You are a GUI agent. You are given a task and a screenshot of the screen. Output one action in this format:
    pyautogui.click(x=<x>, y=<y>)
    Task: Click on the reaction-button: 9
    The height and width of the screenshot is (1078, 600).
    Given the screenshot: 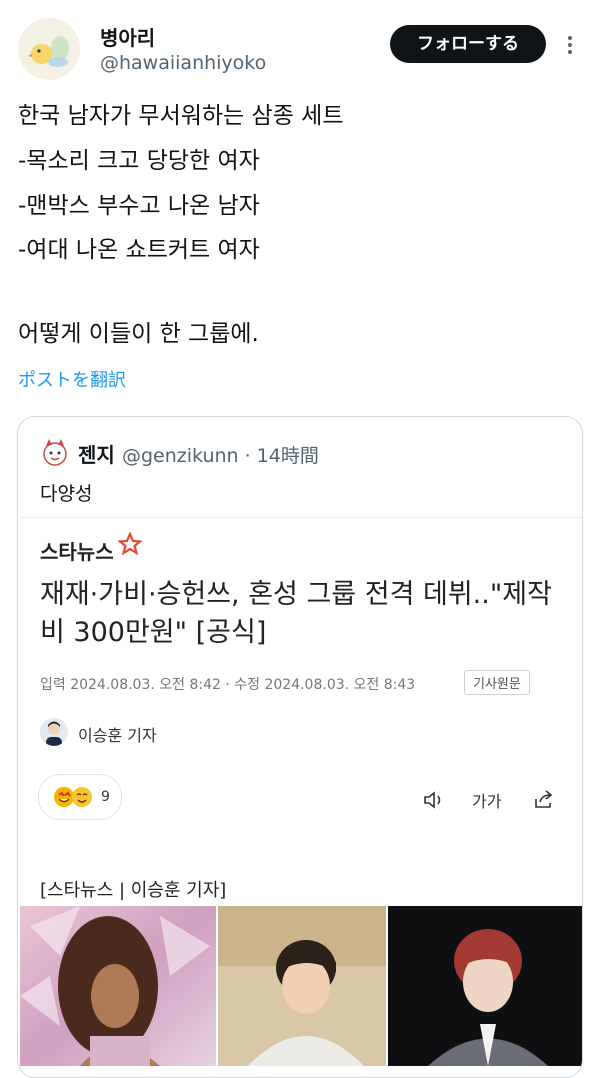 What is the action you would take?
    pyautogui.click(x=80, y=797)
    